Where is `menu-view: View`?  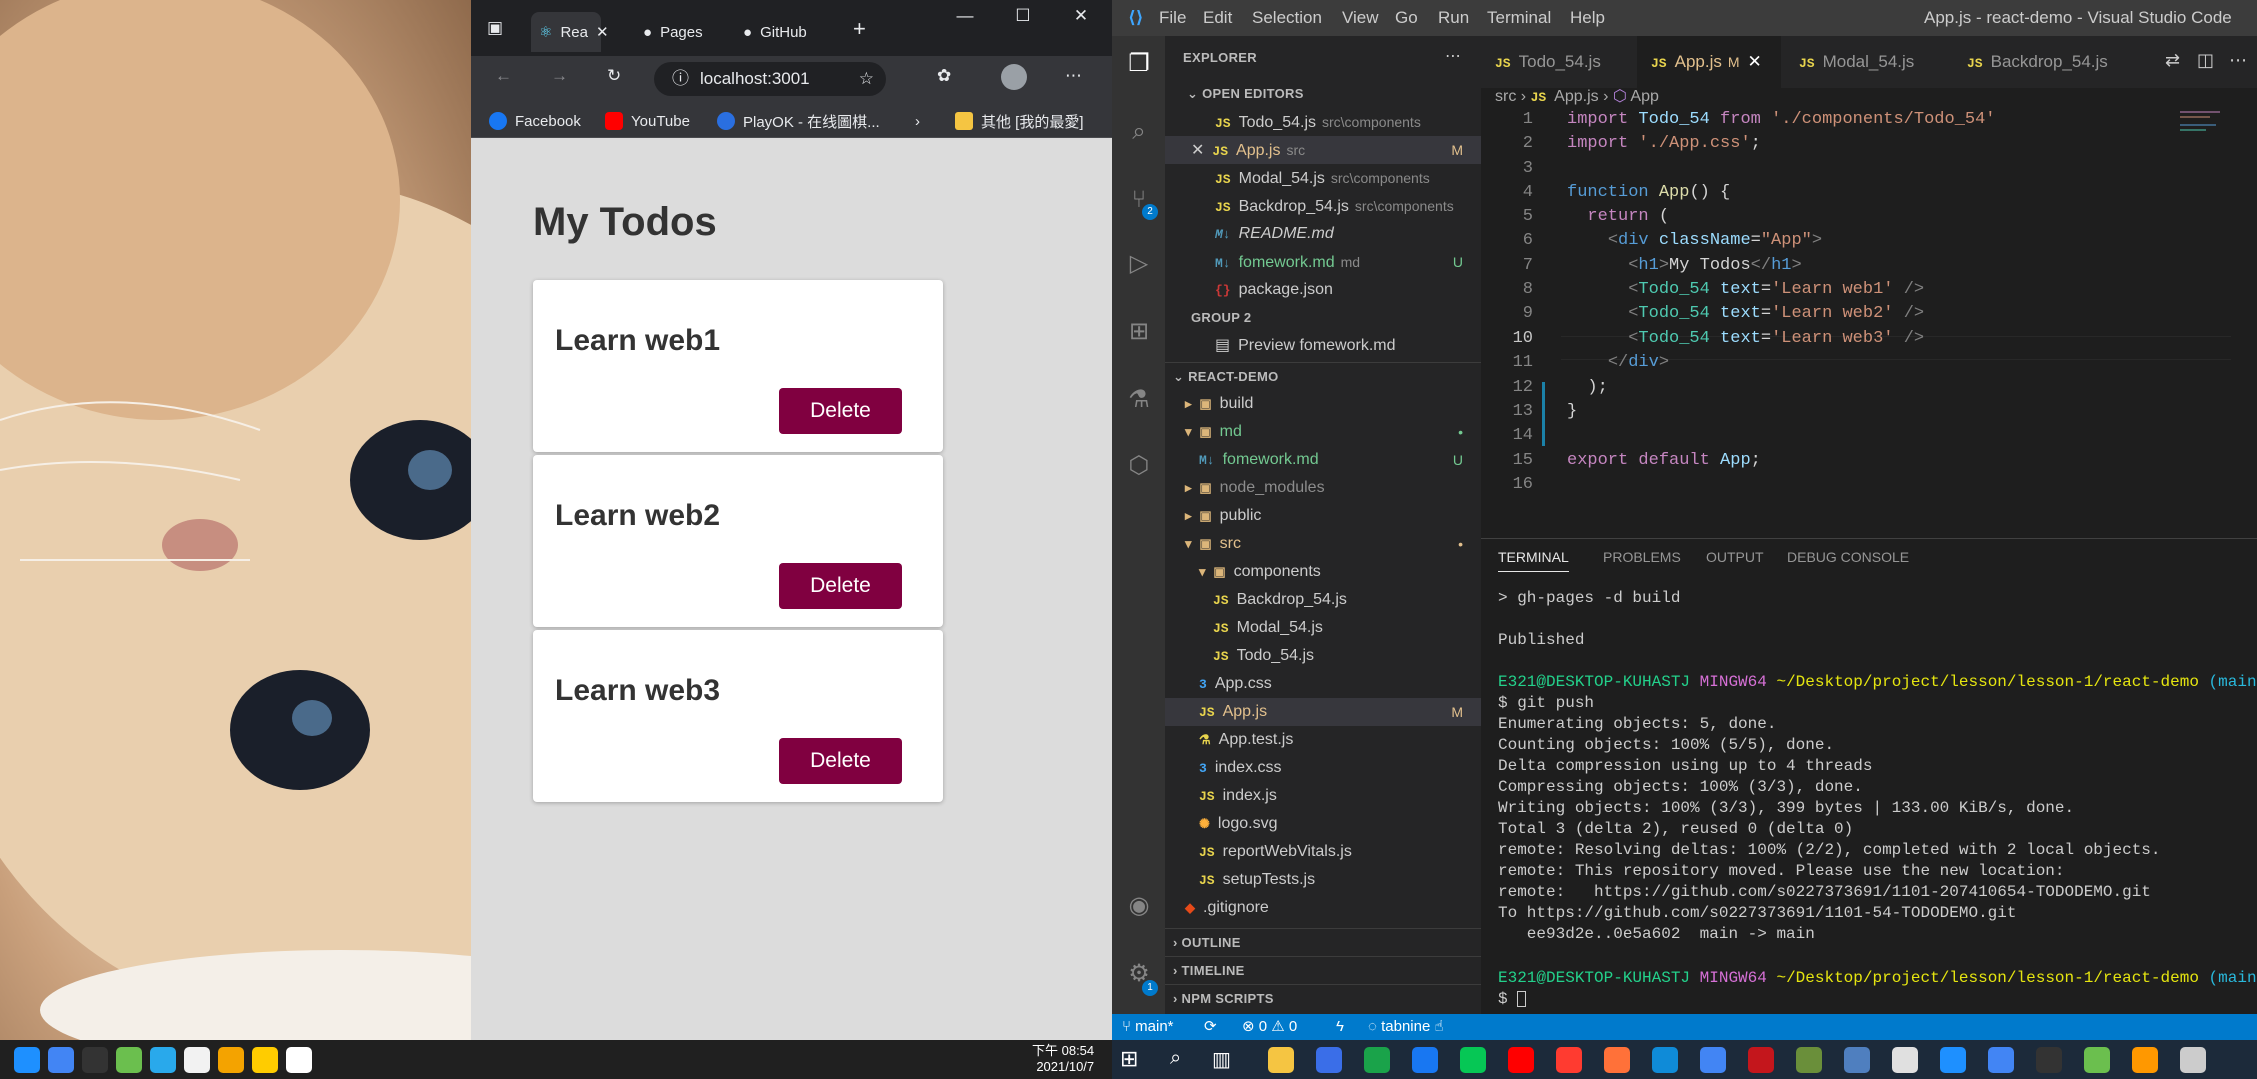 menu-view: View is located at coordinates (1360, 18).